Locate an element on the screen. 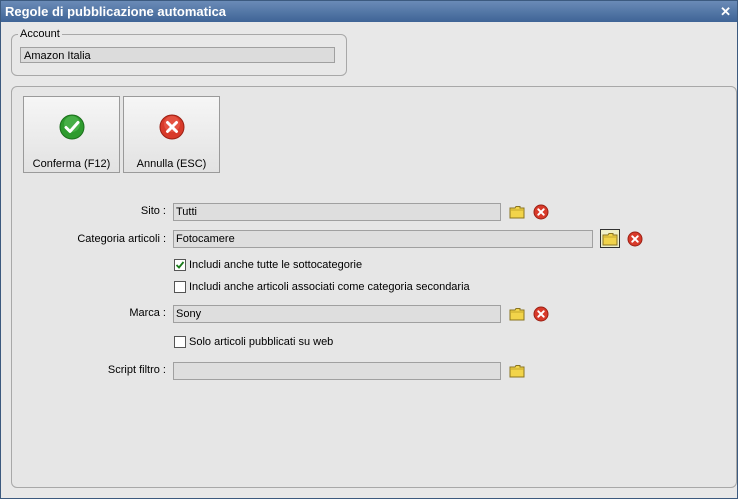  categoria-label: Categoria articoli : is located at coordinates (121, 239).